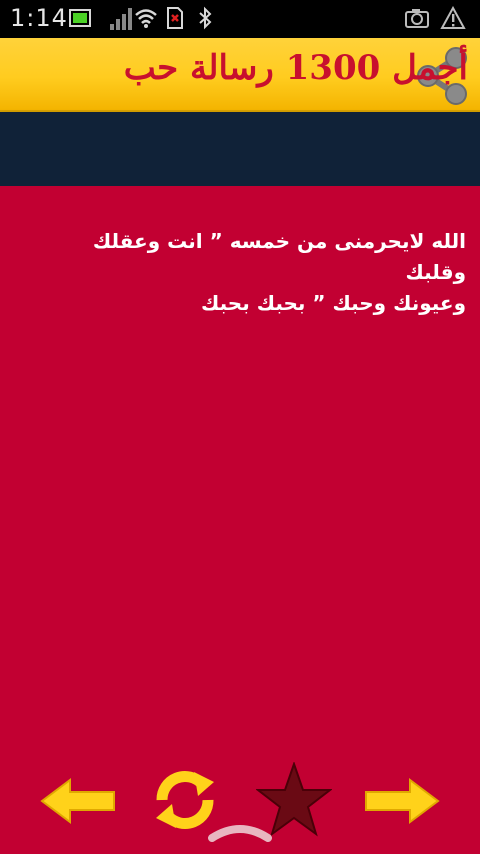 The image size is (480, 854). I want to click on signal-icon, so click(121, 21).